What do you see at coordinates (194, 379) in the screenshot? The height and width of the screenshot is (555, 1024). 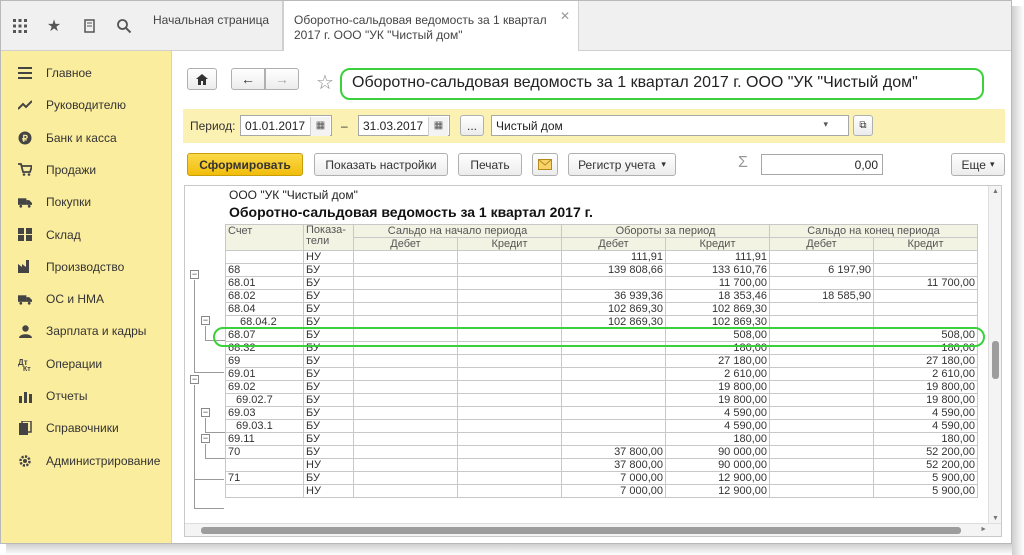 I see `collapse-group-69-icon: −` at bounding box center [194, 379].